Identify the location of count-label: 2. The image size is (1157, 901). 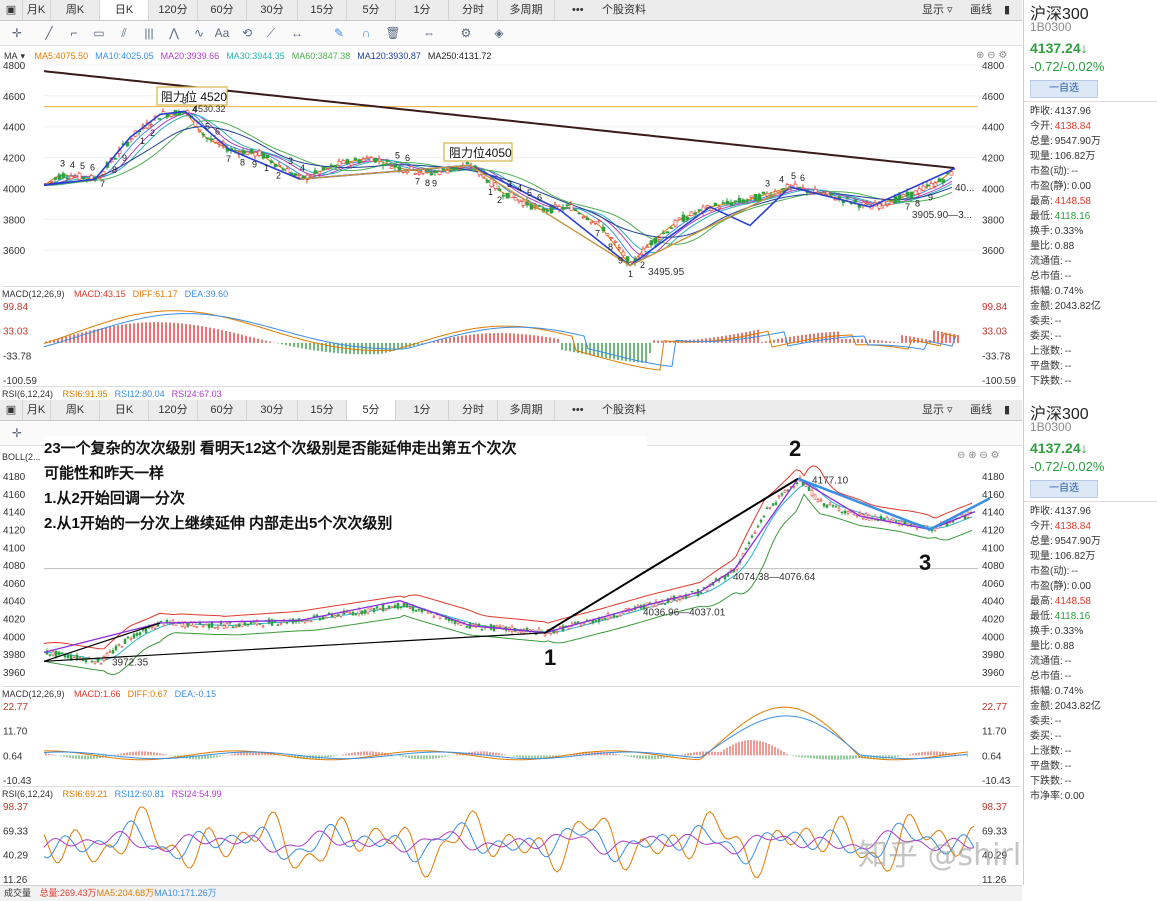
(152, 133).